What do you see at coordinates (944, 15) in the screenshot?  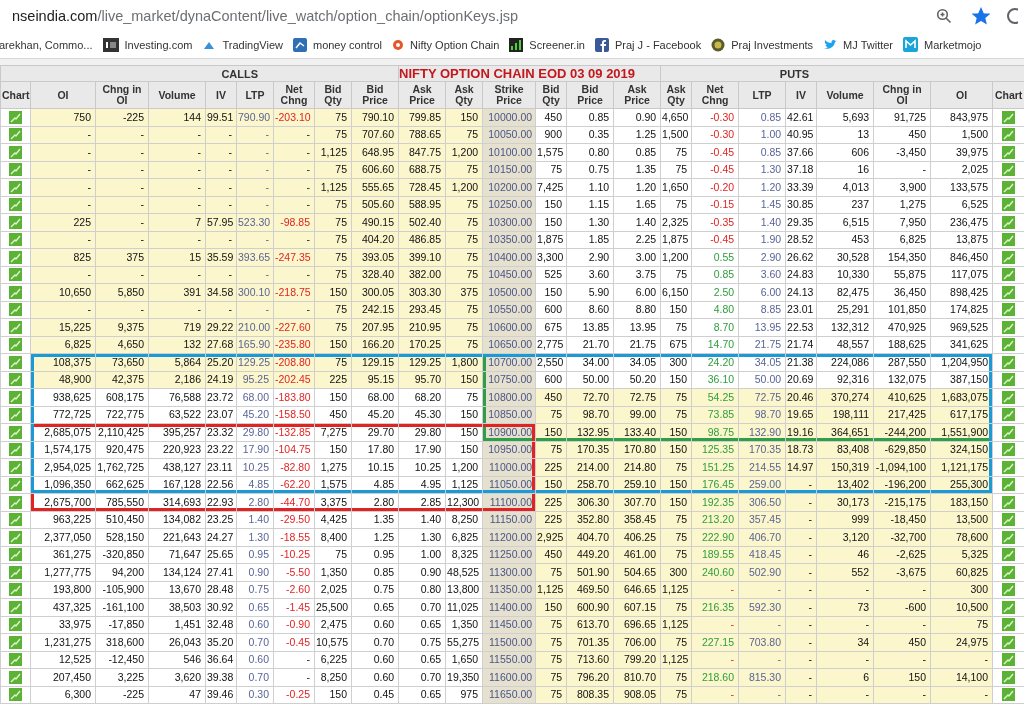 I see `zoom-icon` at bounding box center [944, 15].